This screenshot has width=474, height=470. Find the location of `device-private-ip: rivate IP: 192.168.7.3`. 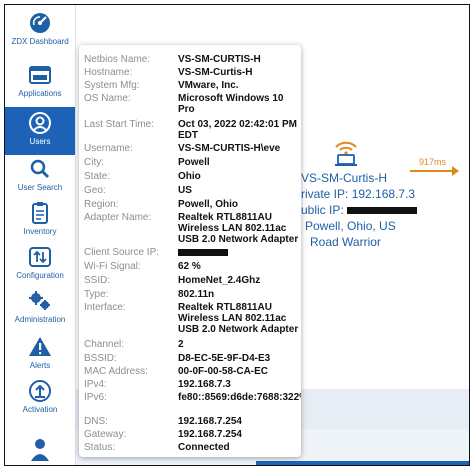

device-private-ip: rivate IP: 192.168.7.3 is located at coordinates (358, 194).